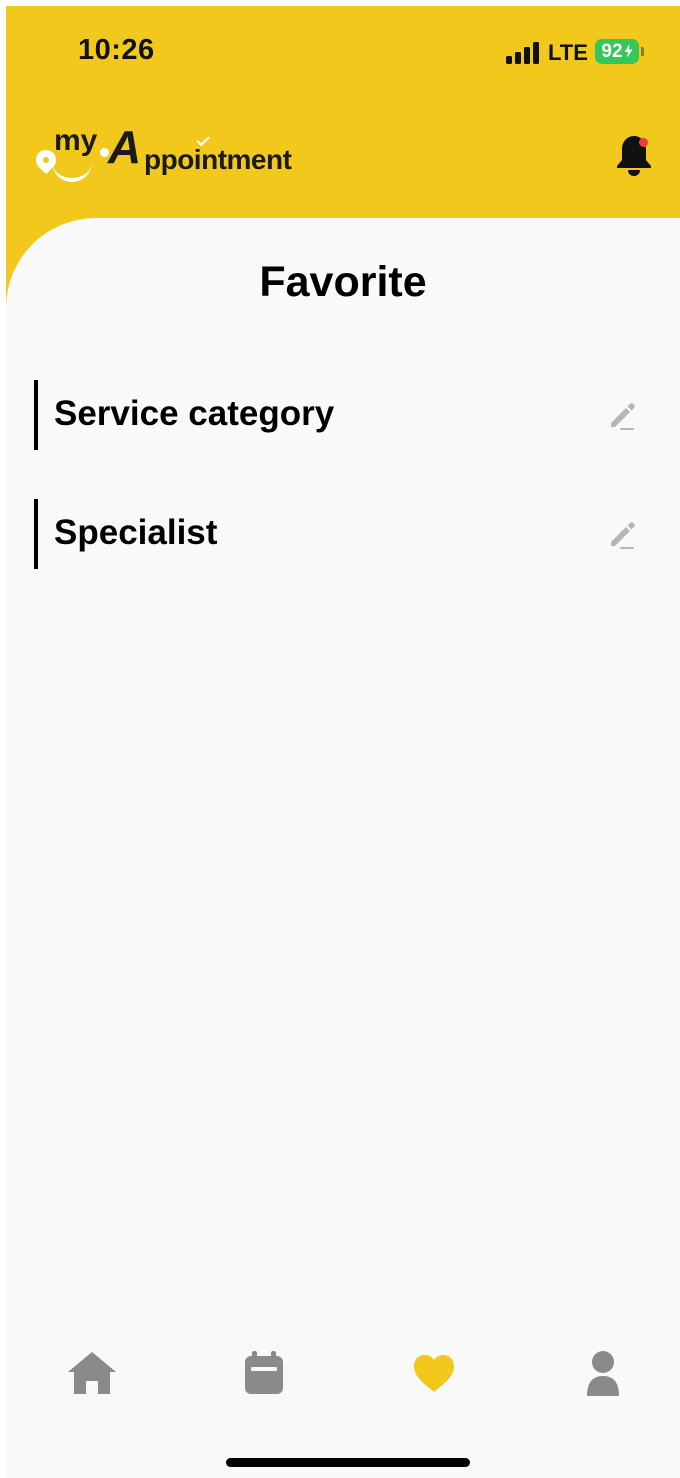 The image size is (680, 1478). I want to click on profile-icon, so click(603, 1373).